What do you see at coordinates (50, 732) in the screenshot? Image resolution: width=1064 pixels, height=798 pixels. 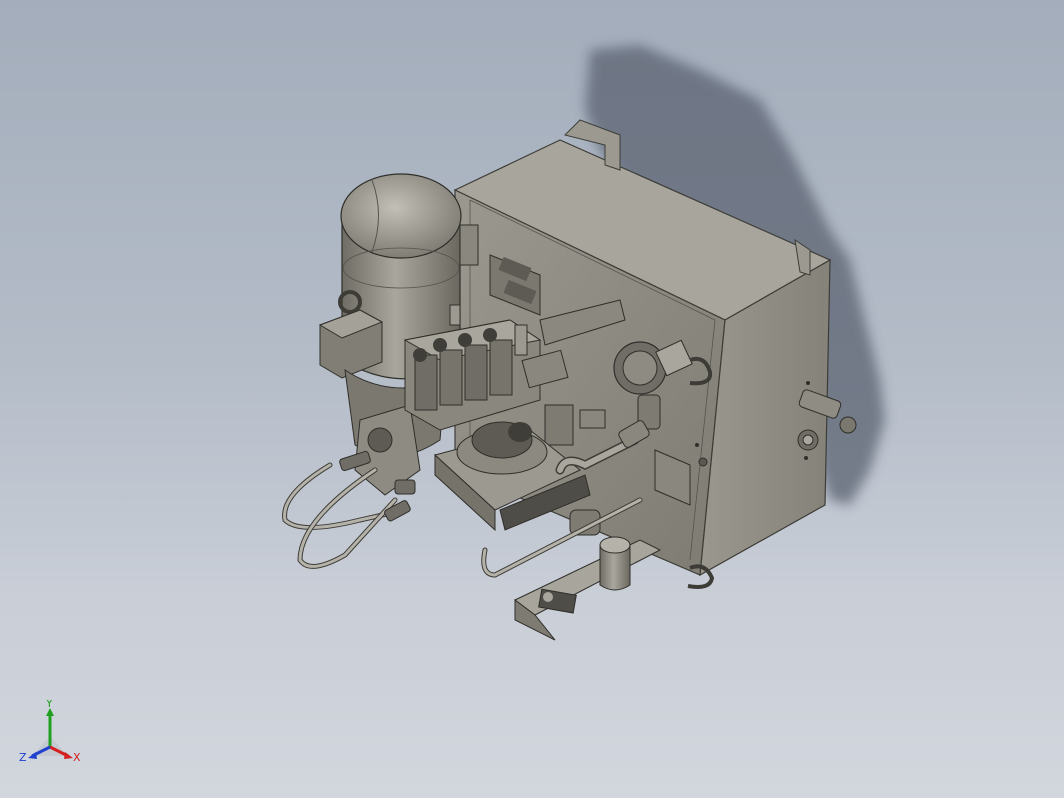 I see `orientation-triad: Y X Z` at bounding box center [50, 732].